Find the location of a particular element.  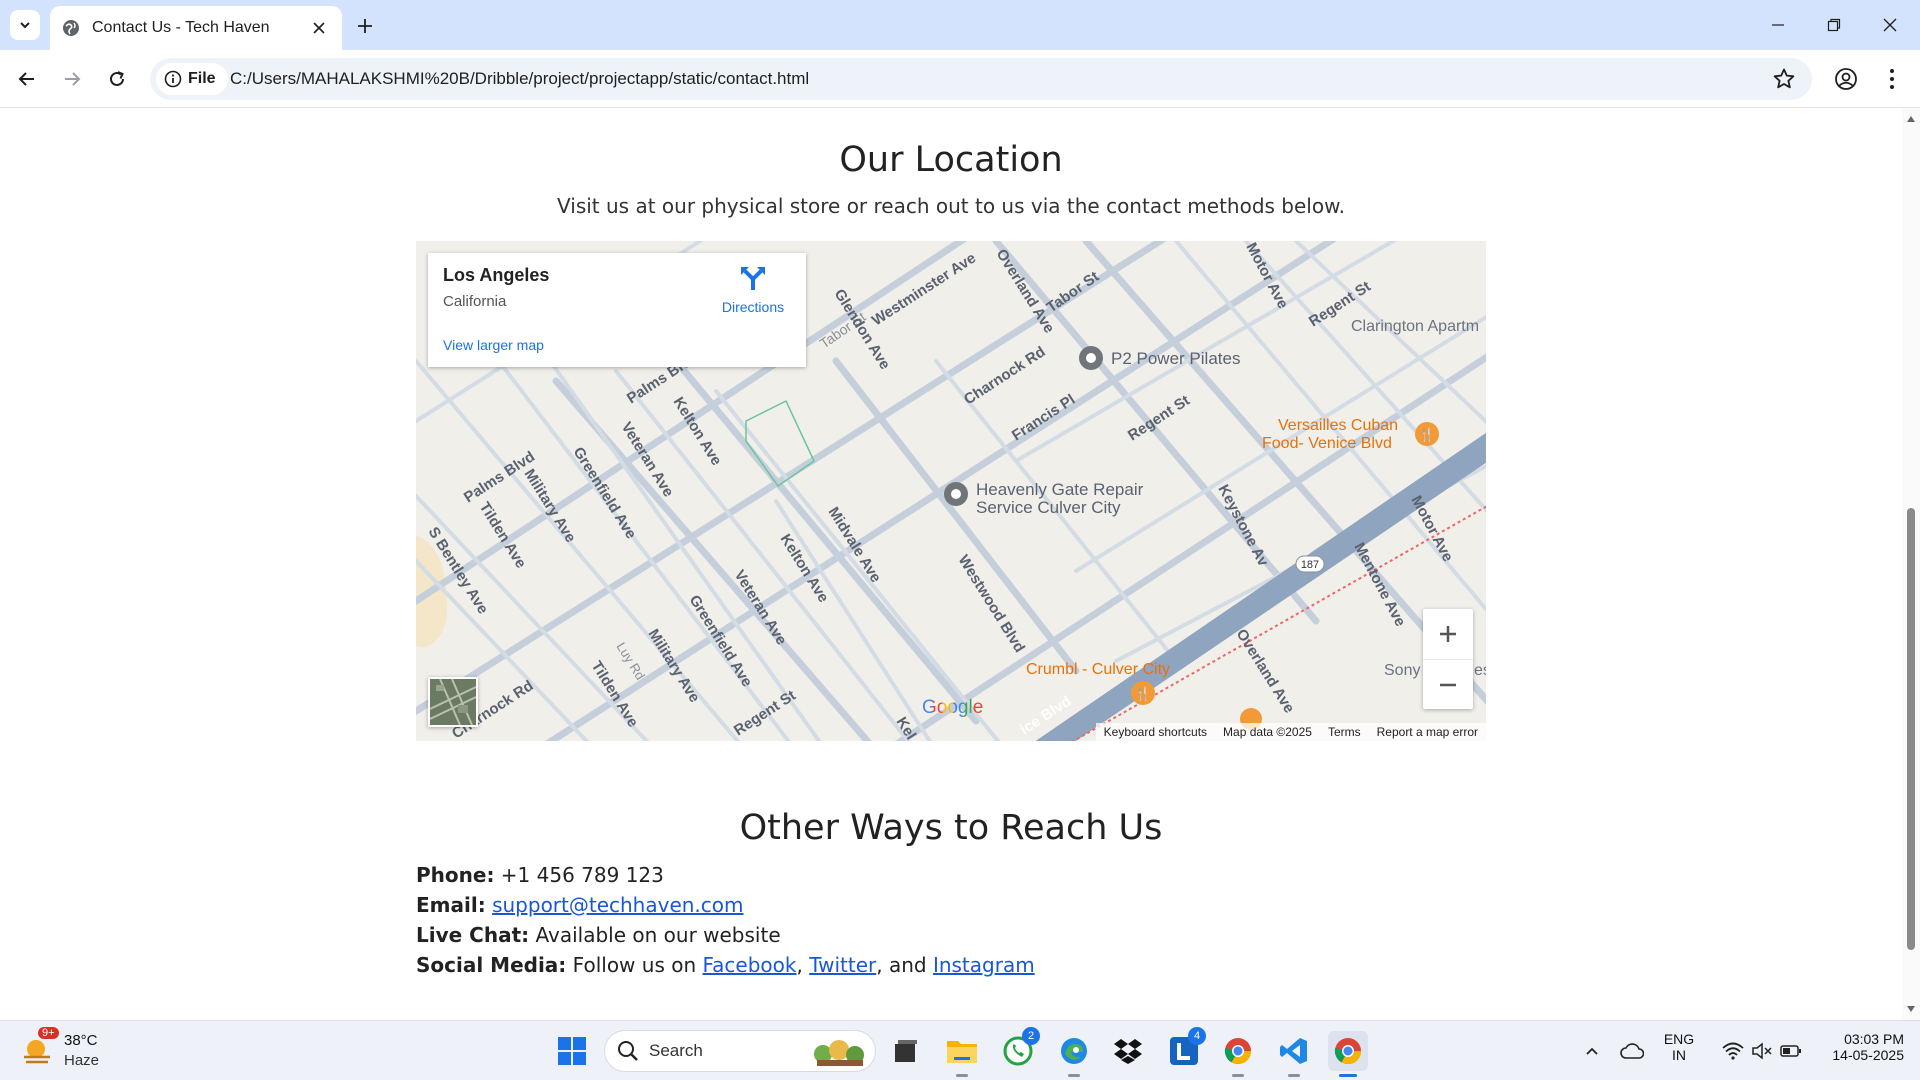

globe-icon is located at coordinates (71, 28).